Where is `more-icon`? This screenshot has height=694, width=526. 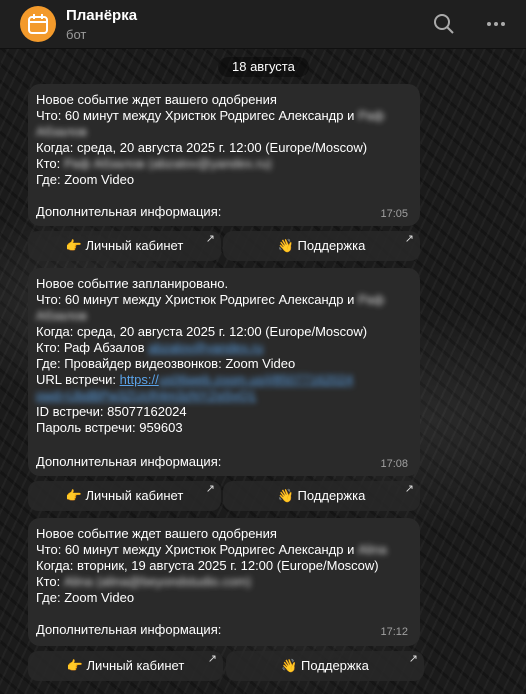 more-icon is located at coordinates (496, 24).